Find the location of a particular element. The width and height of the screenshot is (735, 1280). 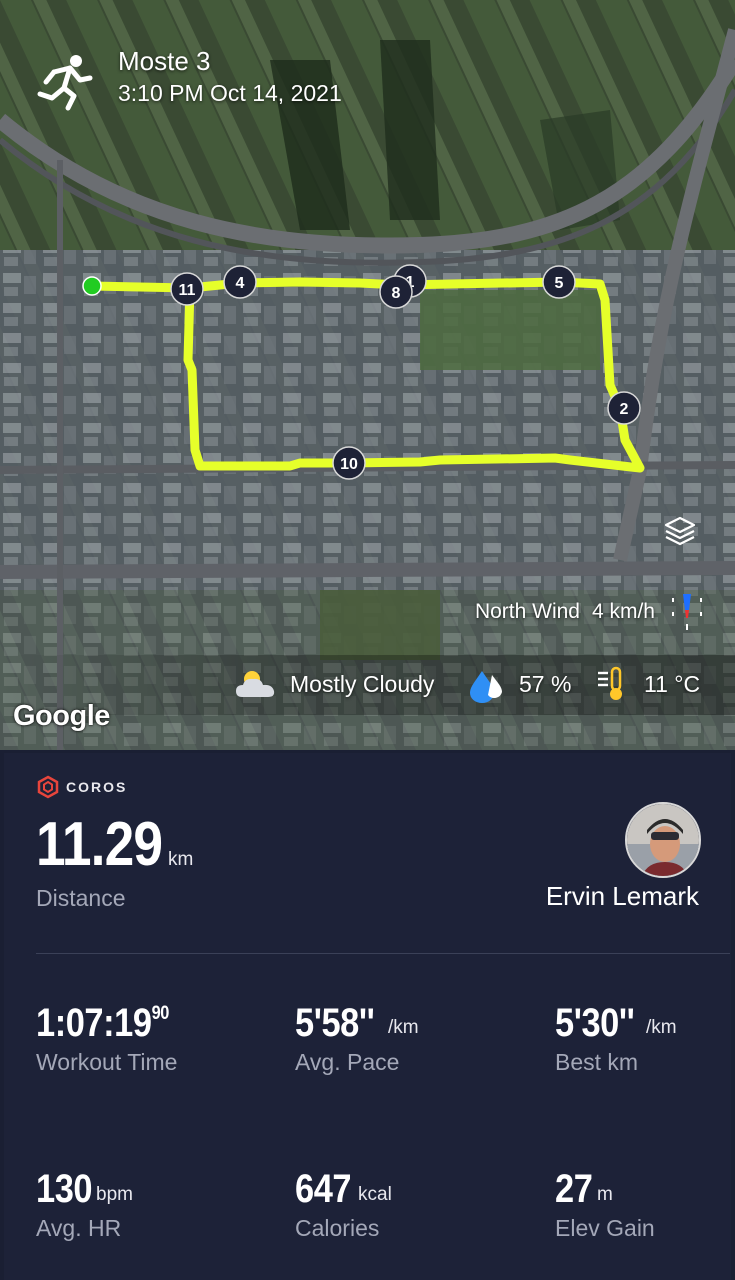

divider is located at coordinates (383, 953).